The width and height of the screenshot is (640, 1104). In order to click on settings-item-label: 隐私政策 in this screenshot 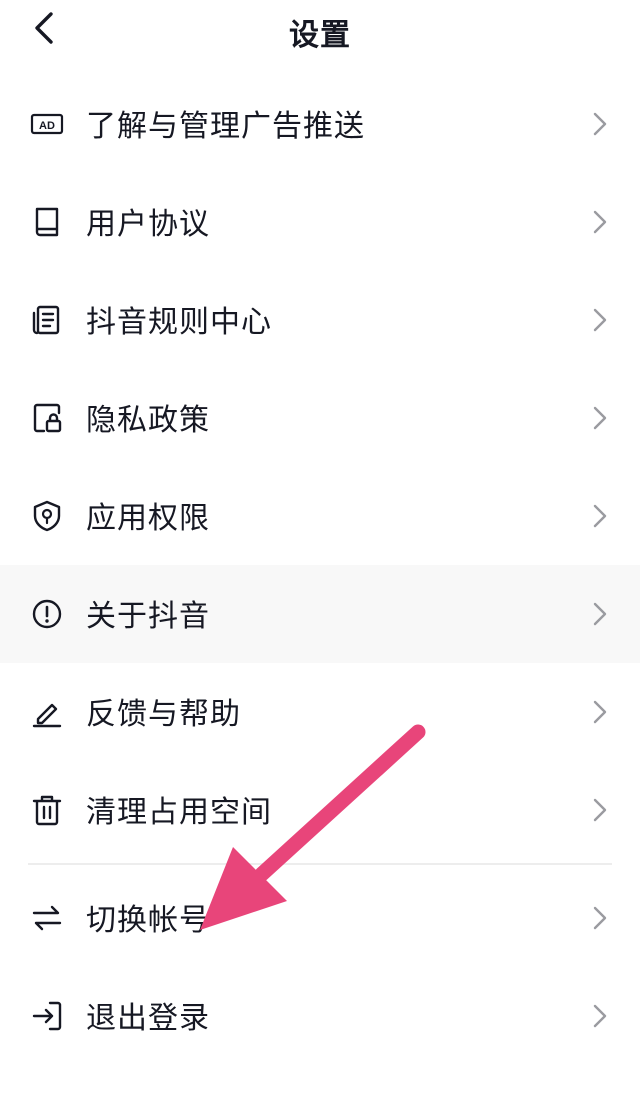, I will do `click(148, 421)`.